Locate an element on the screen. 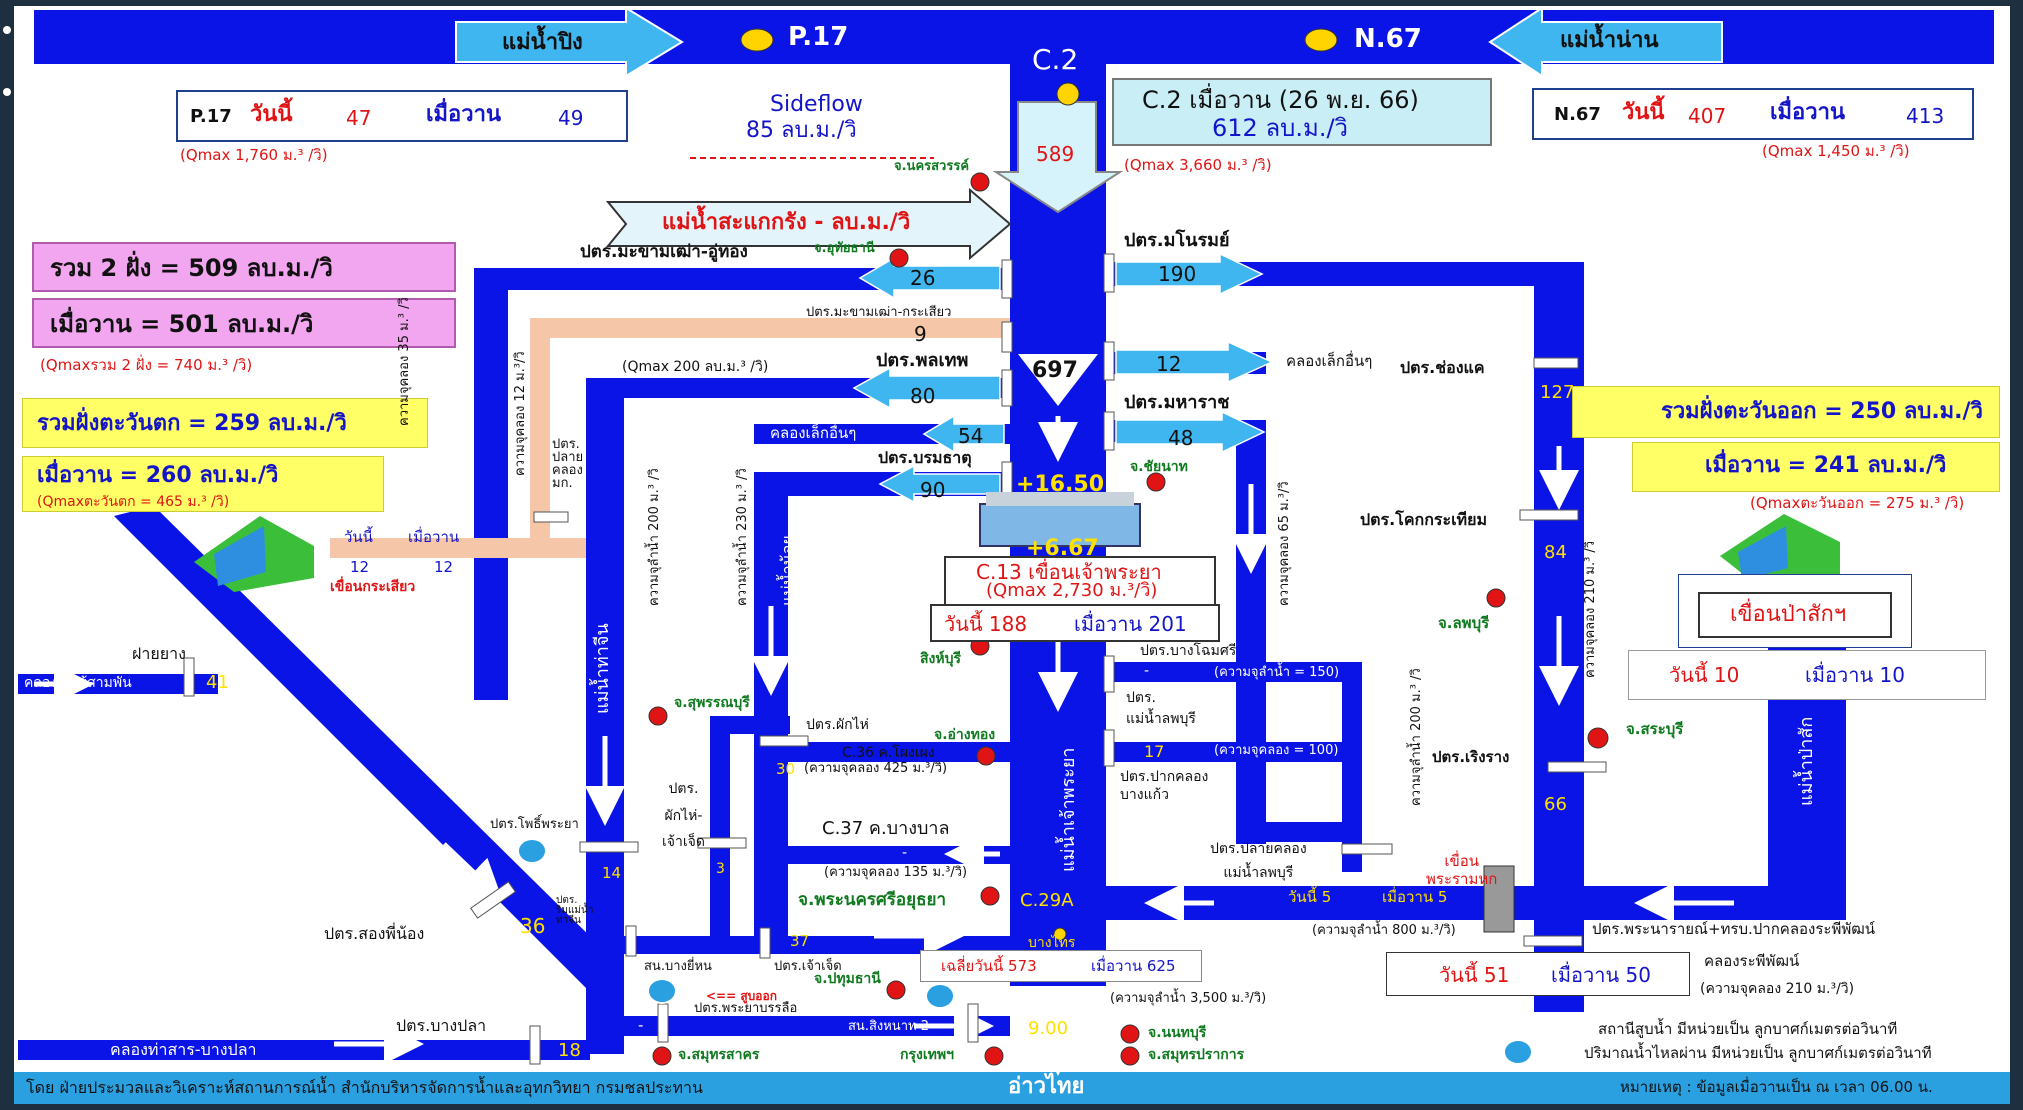  west-bank-yesterday: เมื่อวาน = 260 ลบ.ม./วิ is located at coordinates (158, 475).